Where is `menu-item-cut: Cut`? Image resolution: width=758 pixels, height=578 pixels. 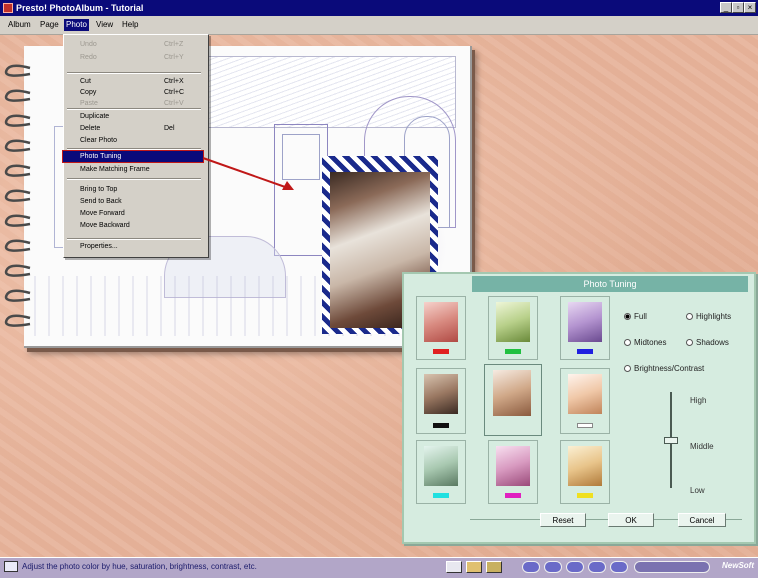 menu-item-cut: Cut is located at coordinates (85, 82).